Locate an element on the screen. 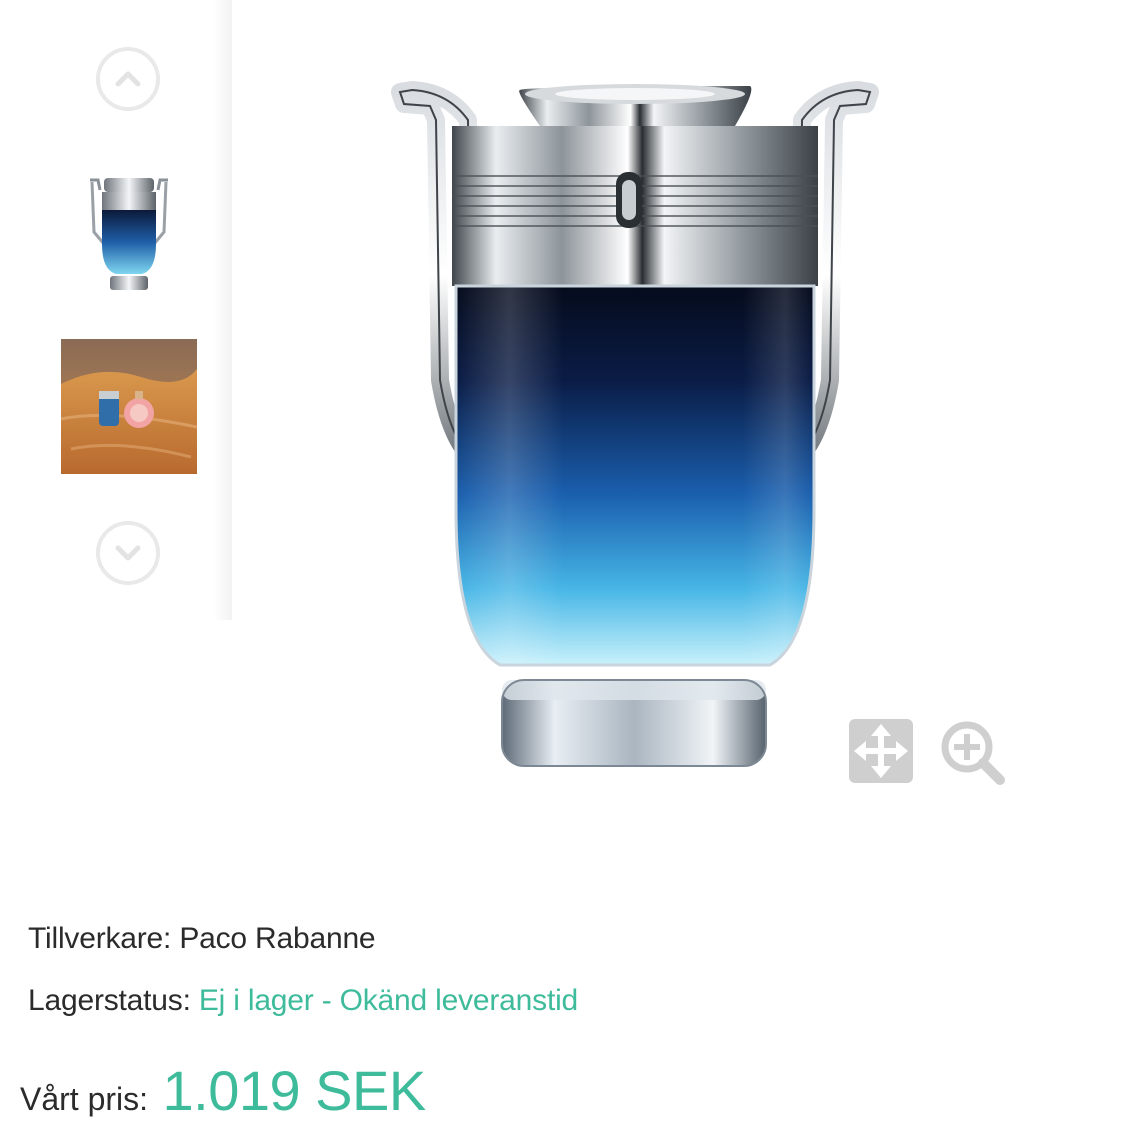 The height and width of the screenshot is (1125, 1125). stock-status-label: Lagerstatus: is located at coordinates (109, 1000).